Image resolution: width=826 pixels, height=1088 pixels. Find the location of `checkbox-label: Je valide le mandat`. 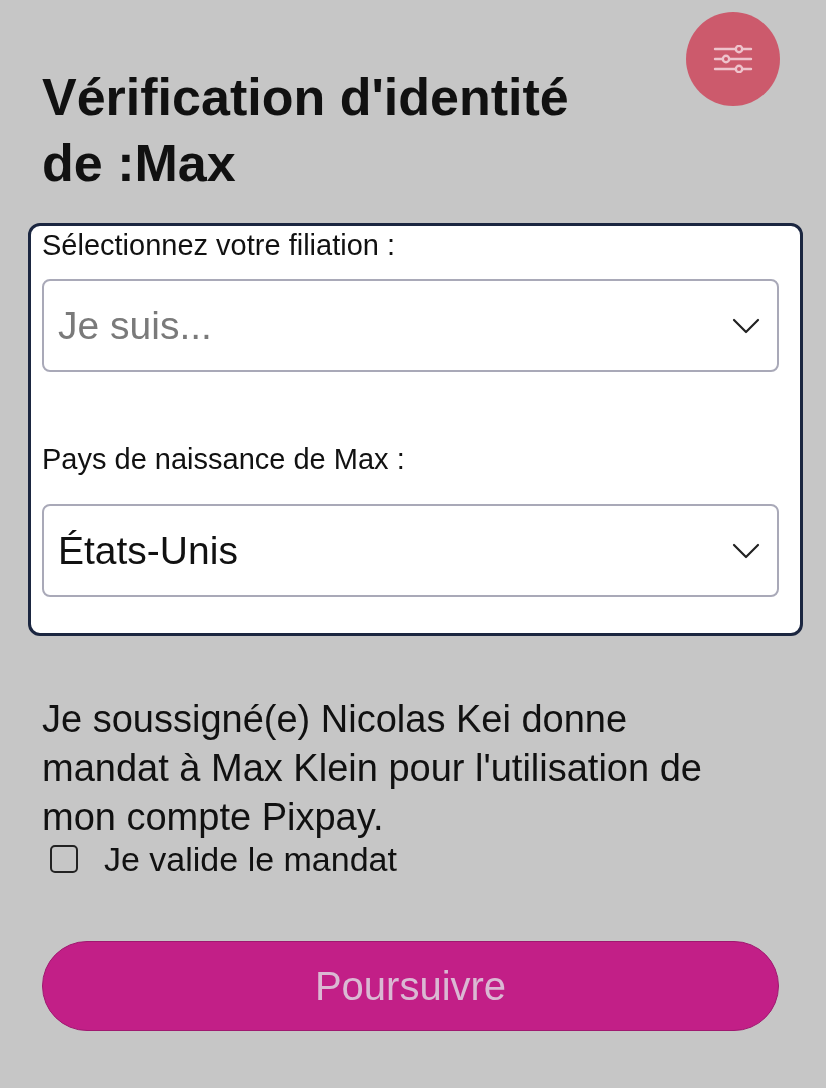

checkbox-label: Je valide le mandat is located at coordinates (250, 859).